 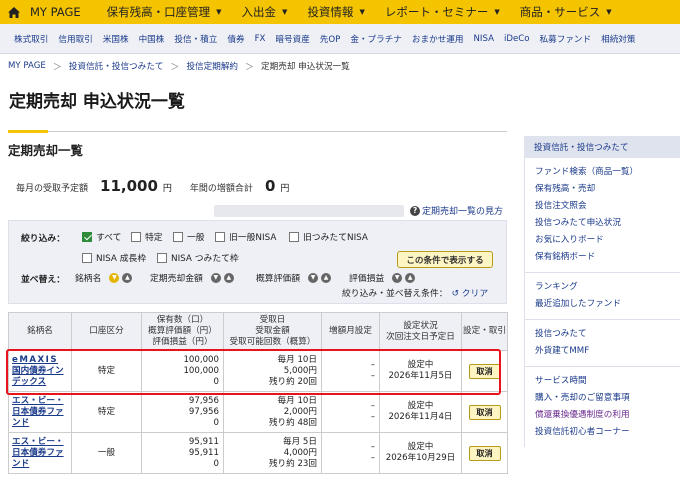 I want to click on subnav-link-gold: 金・プラチナ, so click(x=376, y=39).